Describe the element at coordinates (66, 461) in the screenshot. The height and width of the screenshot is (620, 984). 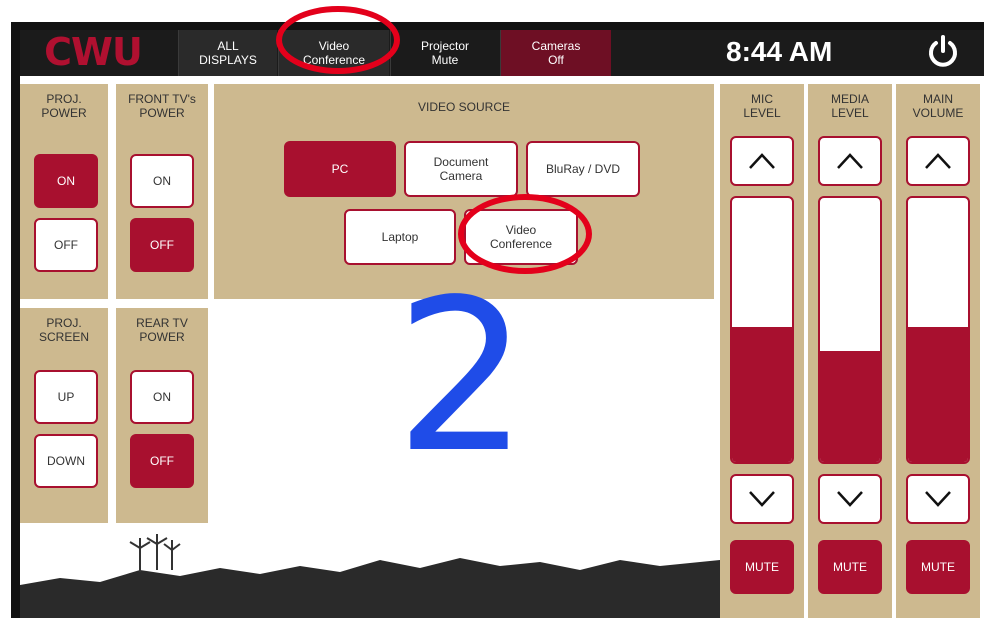
I see `proj-screen-down-button: DOWN` at that location.